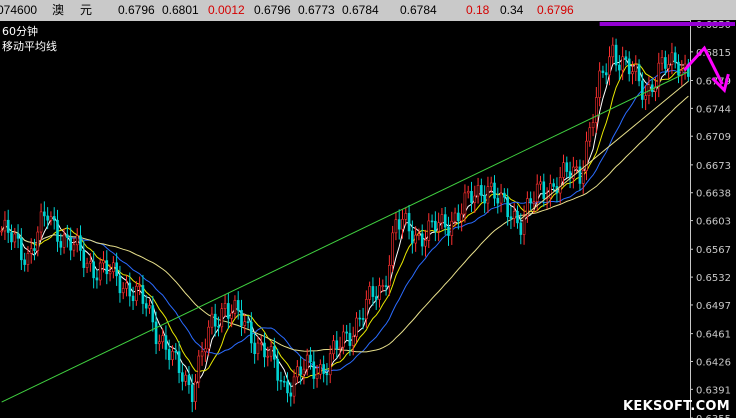 This screenshot has height=418, width=736. I want to click on y-tick-label-14: 0.6355, so click(713, 416).